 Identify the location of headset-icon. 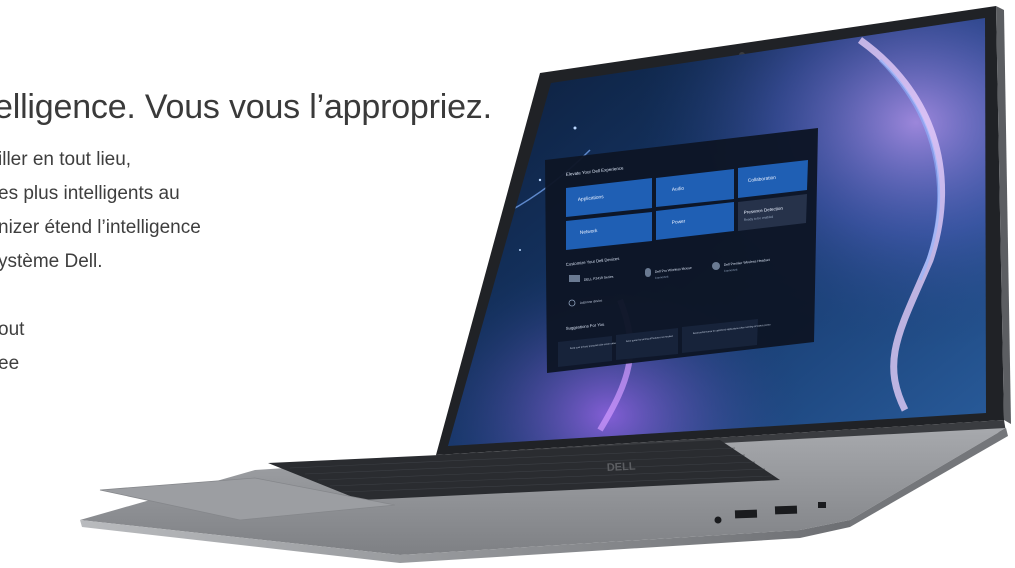
(716, 266).